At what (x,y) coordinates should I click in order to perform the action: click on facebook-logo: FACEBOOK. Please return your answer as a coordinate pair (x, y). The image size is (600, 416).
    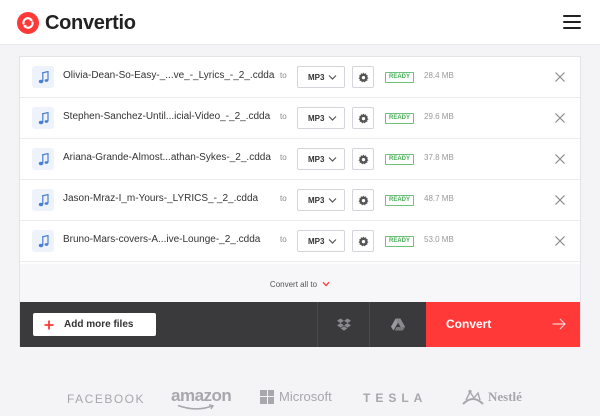
    Looking at the image, I should click on (106, 399).